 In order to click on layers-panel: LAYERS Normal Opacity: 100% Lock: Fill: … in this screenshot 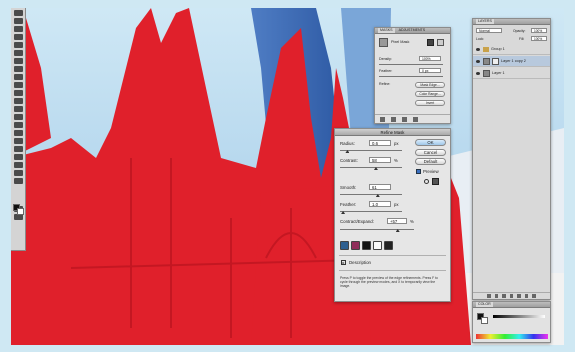, I will do `click(511, 159)`.